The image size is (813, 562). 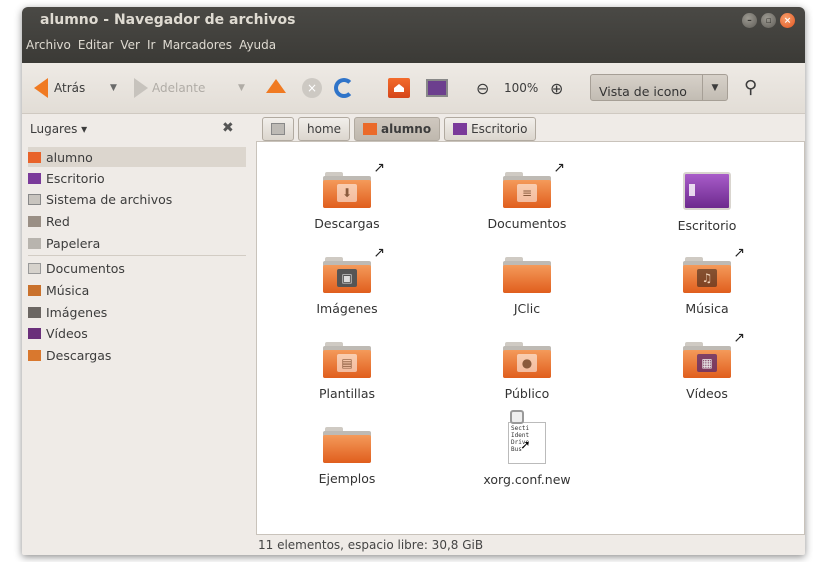 I want to click on sidebar-item-escritorio: Escritorio, so click(x=137, y=178).